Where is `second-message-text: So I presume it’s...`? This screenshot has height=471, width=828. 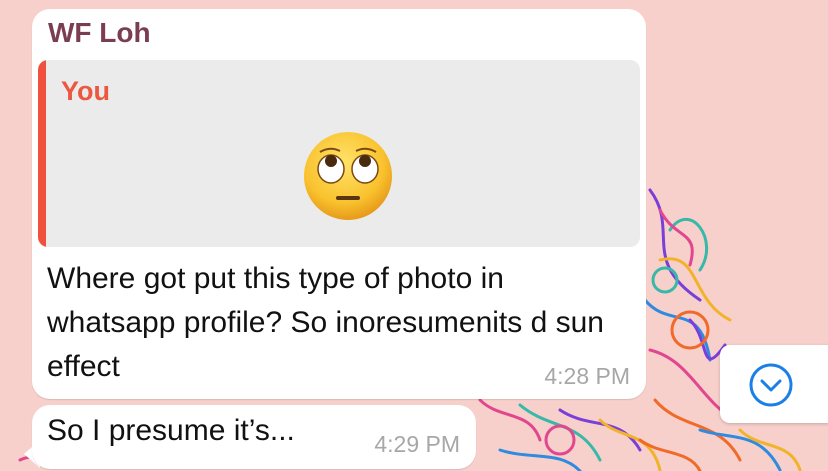
second-message-text: So I presume it’s... is located at coordinates (171, 430).